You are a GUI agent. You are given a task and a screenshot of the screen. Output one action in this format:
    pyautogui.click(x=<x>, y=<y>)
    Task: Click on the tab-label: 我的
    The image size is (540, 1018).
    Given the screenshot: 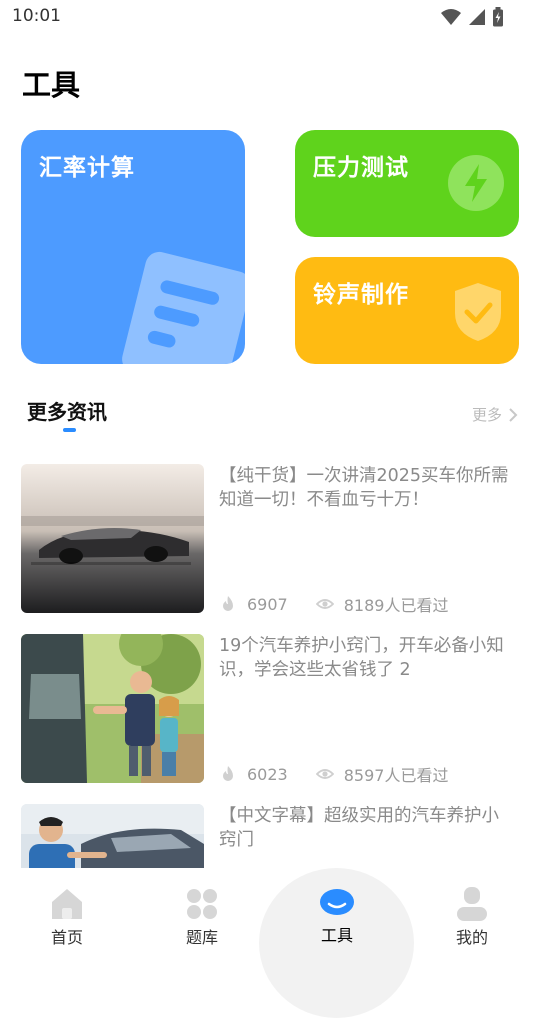 What is the action you would take?
    pyautogui.click(x=471, y=937)
    